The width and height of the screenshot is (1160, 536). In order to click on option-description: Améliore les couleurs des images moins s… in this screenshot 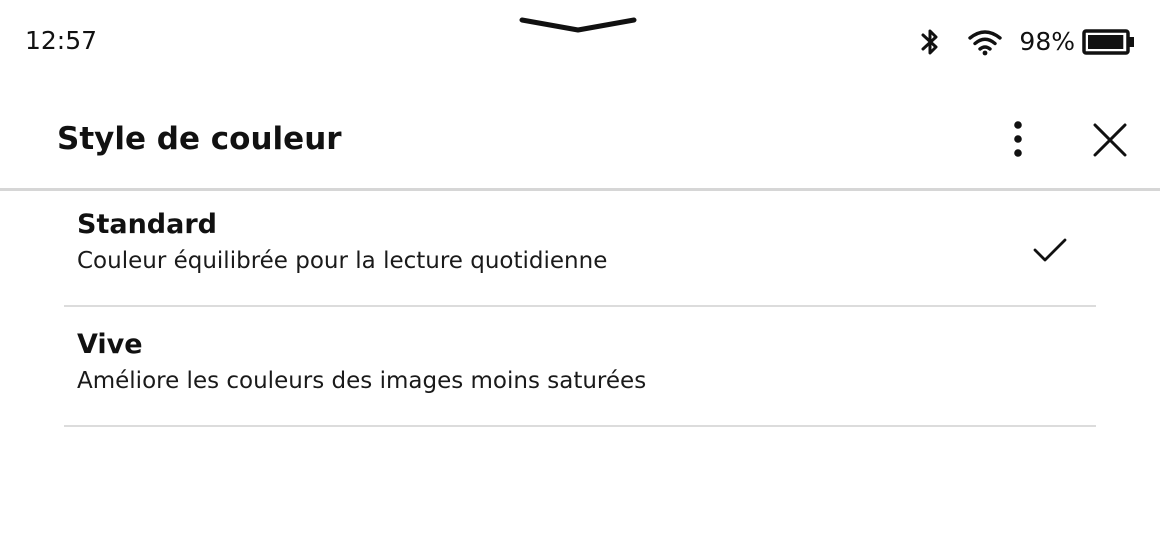, I will do `click(362, 381)`.